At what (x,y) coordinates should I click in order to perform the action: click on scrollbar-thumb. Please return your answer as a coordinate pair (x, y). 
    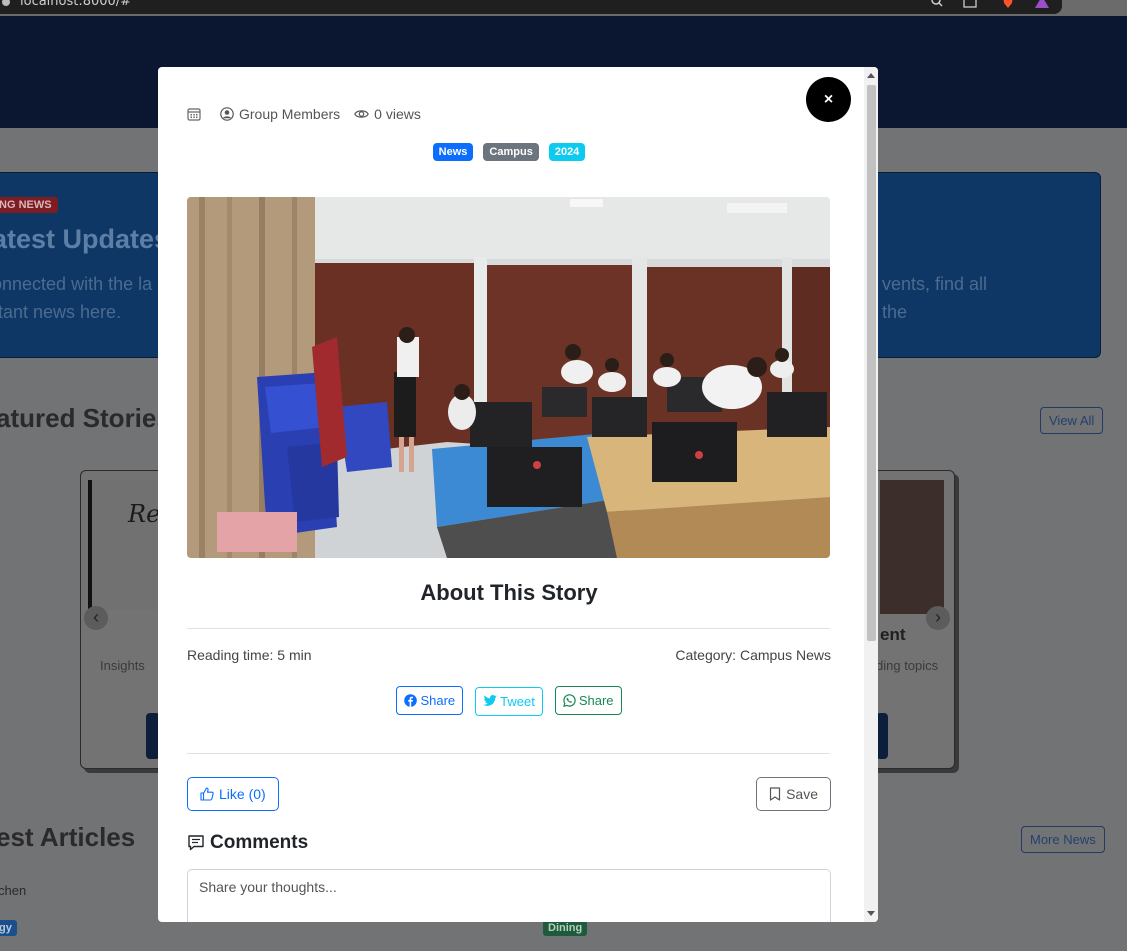
    Looking at the image, I should click on (871, 363).